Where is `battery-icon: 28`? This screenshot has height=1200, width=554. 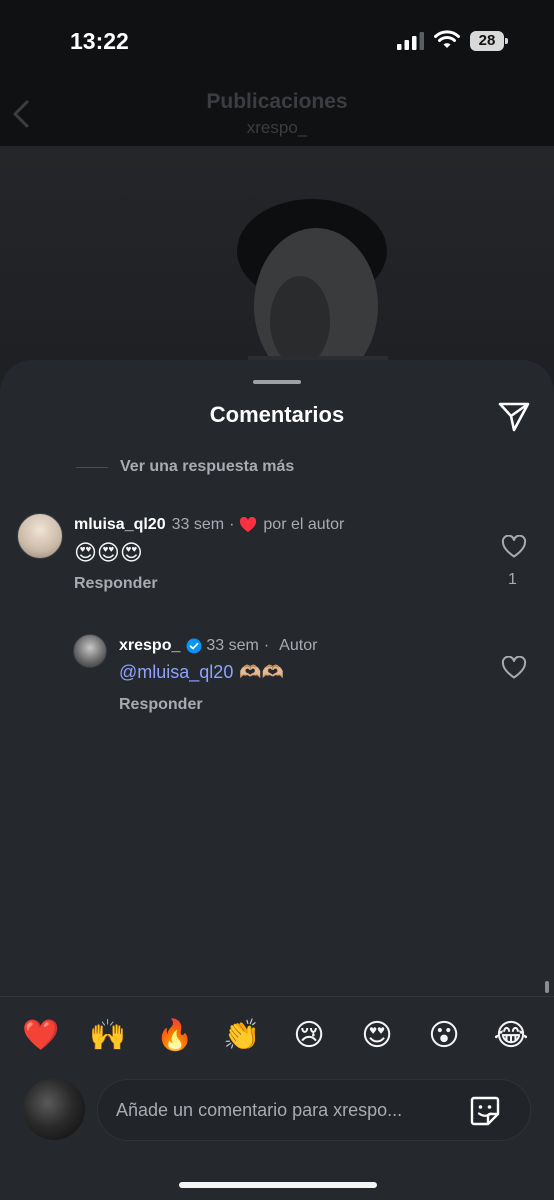 battery-icon: 28 is located at coordinates (489, 41).